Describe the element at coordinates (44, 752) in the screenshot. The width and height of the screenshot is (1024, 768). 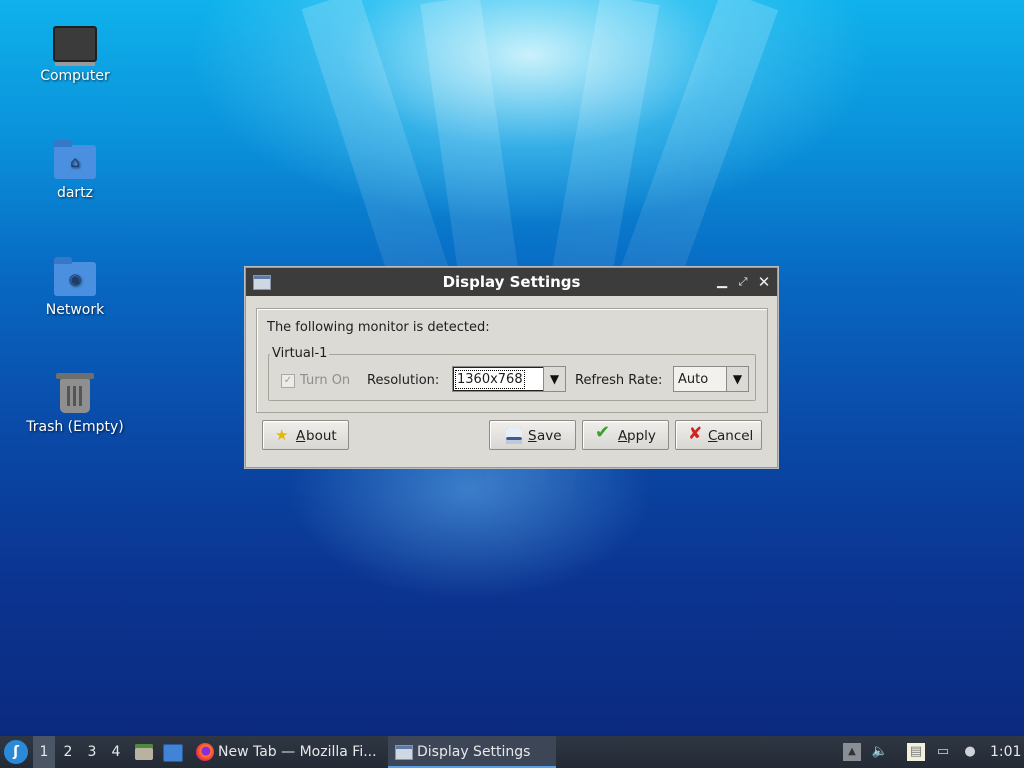
I see `workspace-1: 1` at that location.